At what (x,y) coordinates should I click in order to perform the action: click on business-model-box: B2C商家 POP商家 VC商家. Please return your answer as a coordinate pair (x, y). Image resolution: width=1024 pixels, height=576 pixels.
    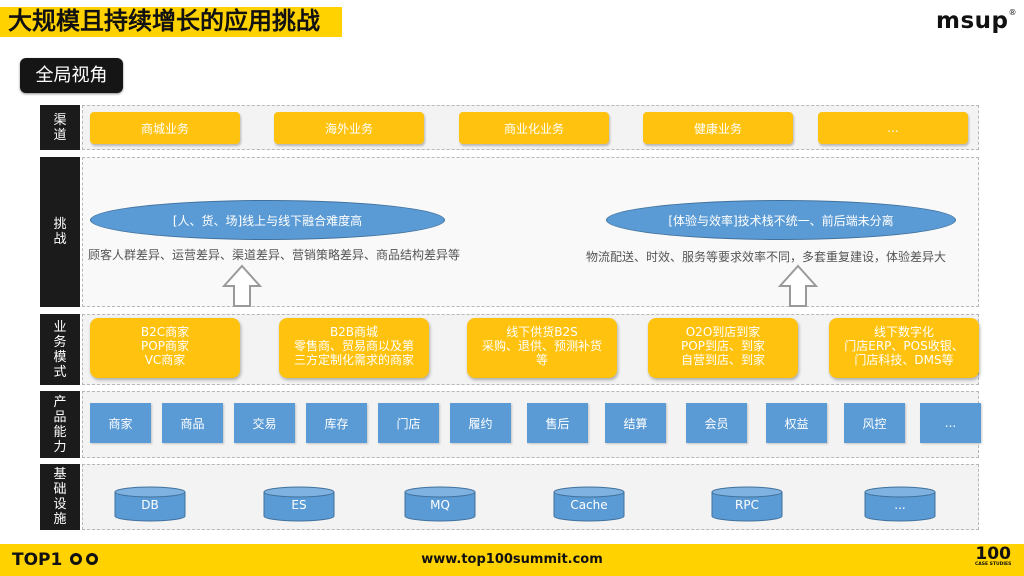
    Looking at the image, I should click on (165, 348).